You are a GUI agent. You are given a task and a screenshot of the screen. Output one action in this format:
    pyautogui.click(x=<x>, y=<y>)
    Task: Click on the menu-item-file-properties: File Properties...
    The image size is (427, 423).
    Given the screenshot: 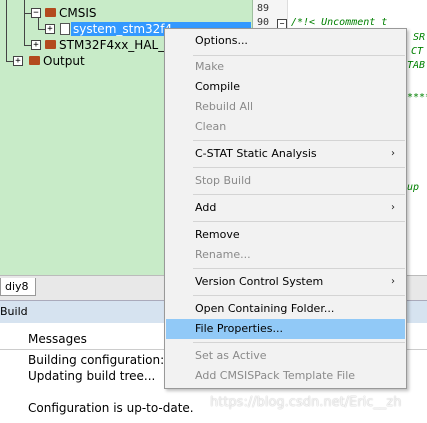 What is the action you would take?
    pyautogui.click(x=285, y=329)
    